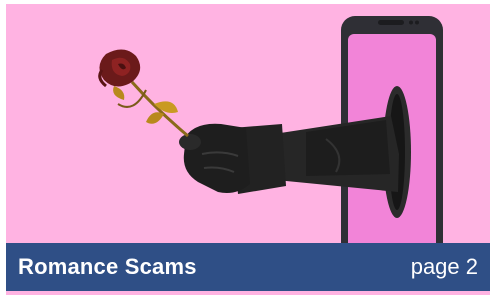 The height and width of the screenshot is (299, 495). Describe the element at coordinates (444, 266) in the screenshot. I see `page-number: page 2` at that location.